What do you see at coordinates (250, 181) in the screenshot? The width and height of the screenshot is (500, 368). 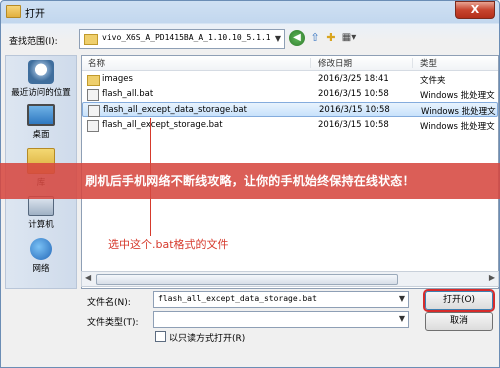 I see `promo-banner: 刷机后手机网络不断线攻略，让你的手机始终保持在线状态！` at bounding box center [250, 181].